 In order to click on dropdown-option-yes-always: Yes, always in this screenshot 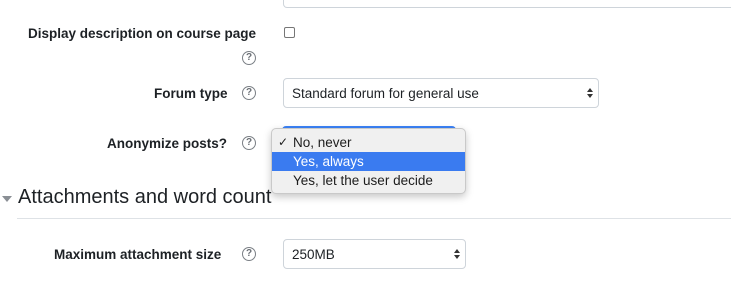, I will do `click(368, 161)`.